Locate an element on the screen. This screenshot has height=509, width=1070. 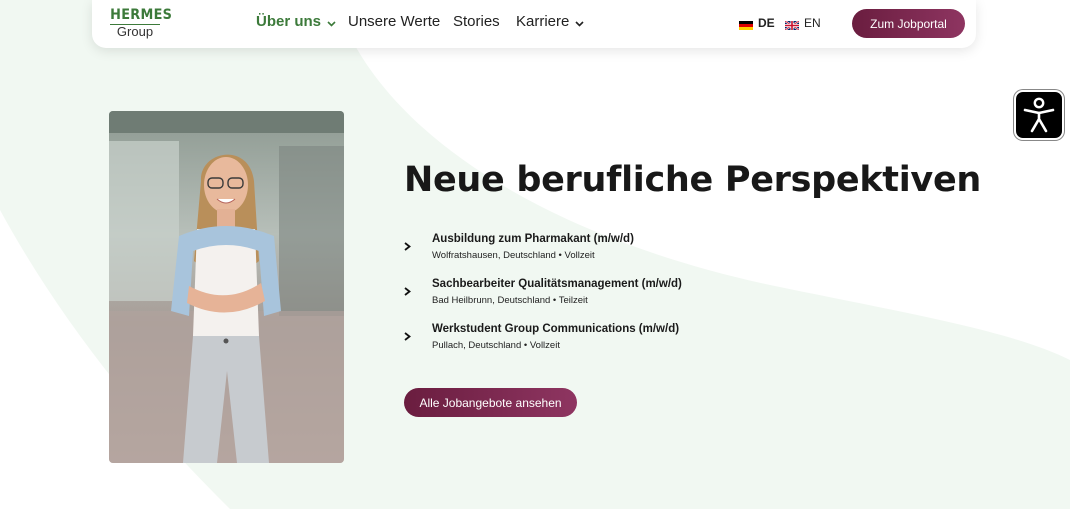
language-en: EN is located at coordinates (802, 23).